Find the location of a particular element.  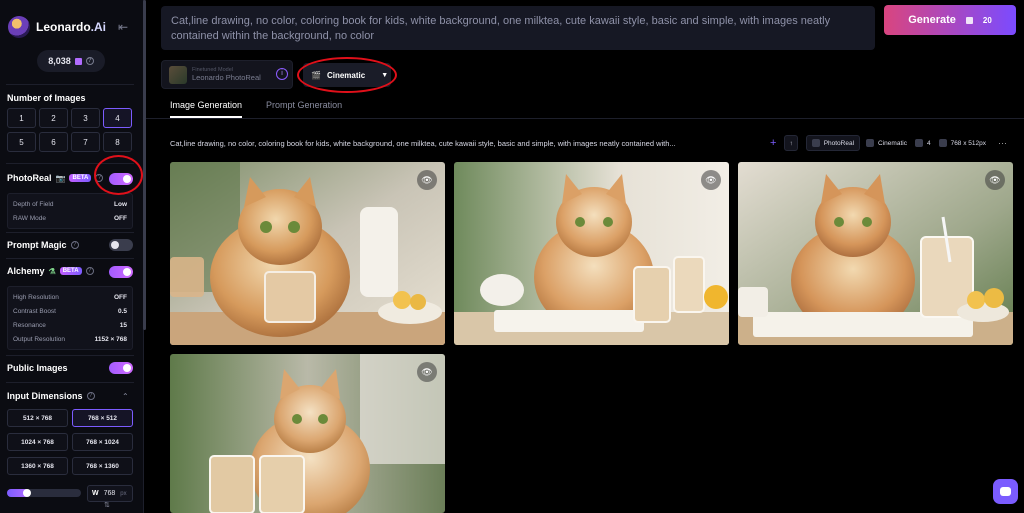

generated-image-4: 👁 is located at coordinates (307, 433).